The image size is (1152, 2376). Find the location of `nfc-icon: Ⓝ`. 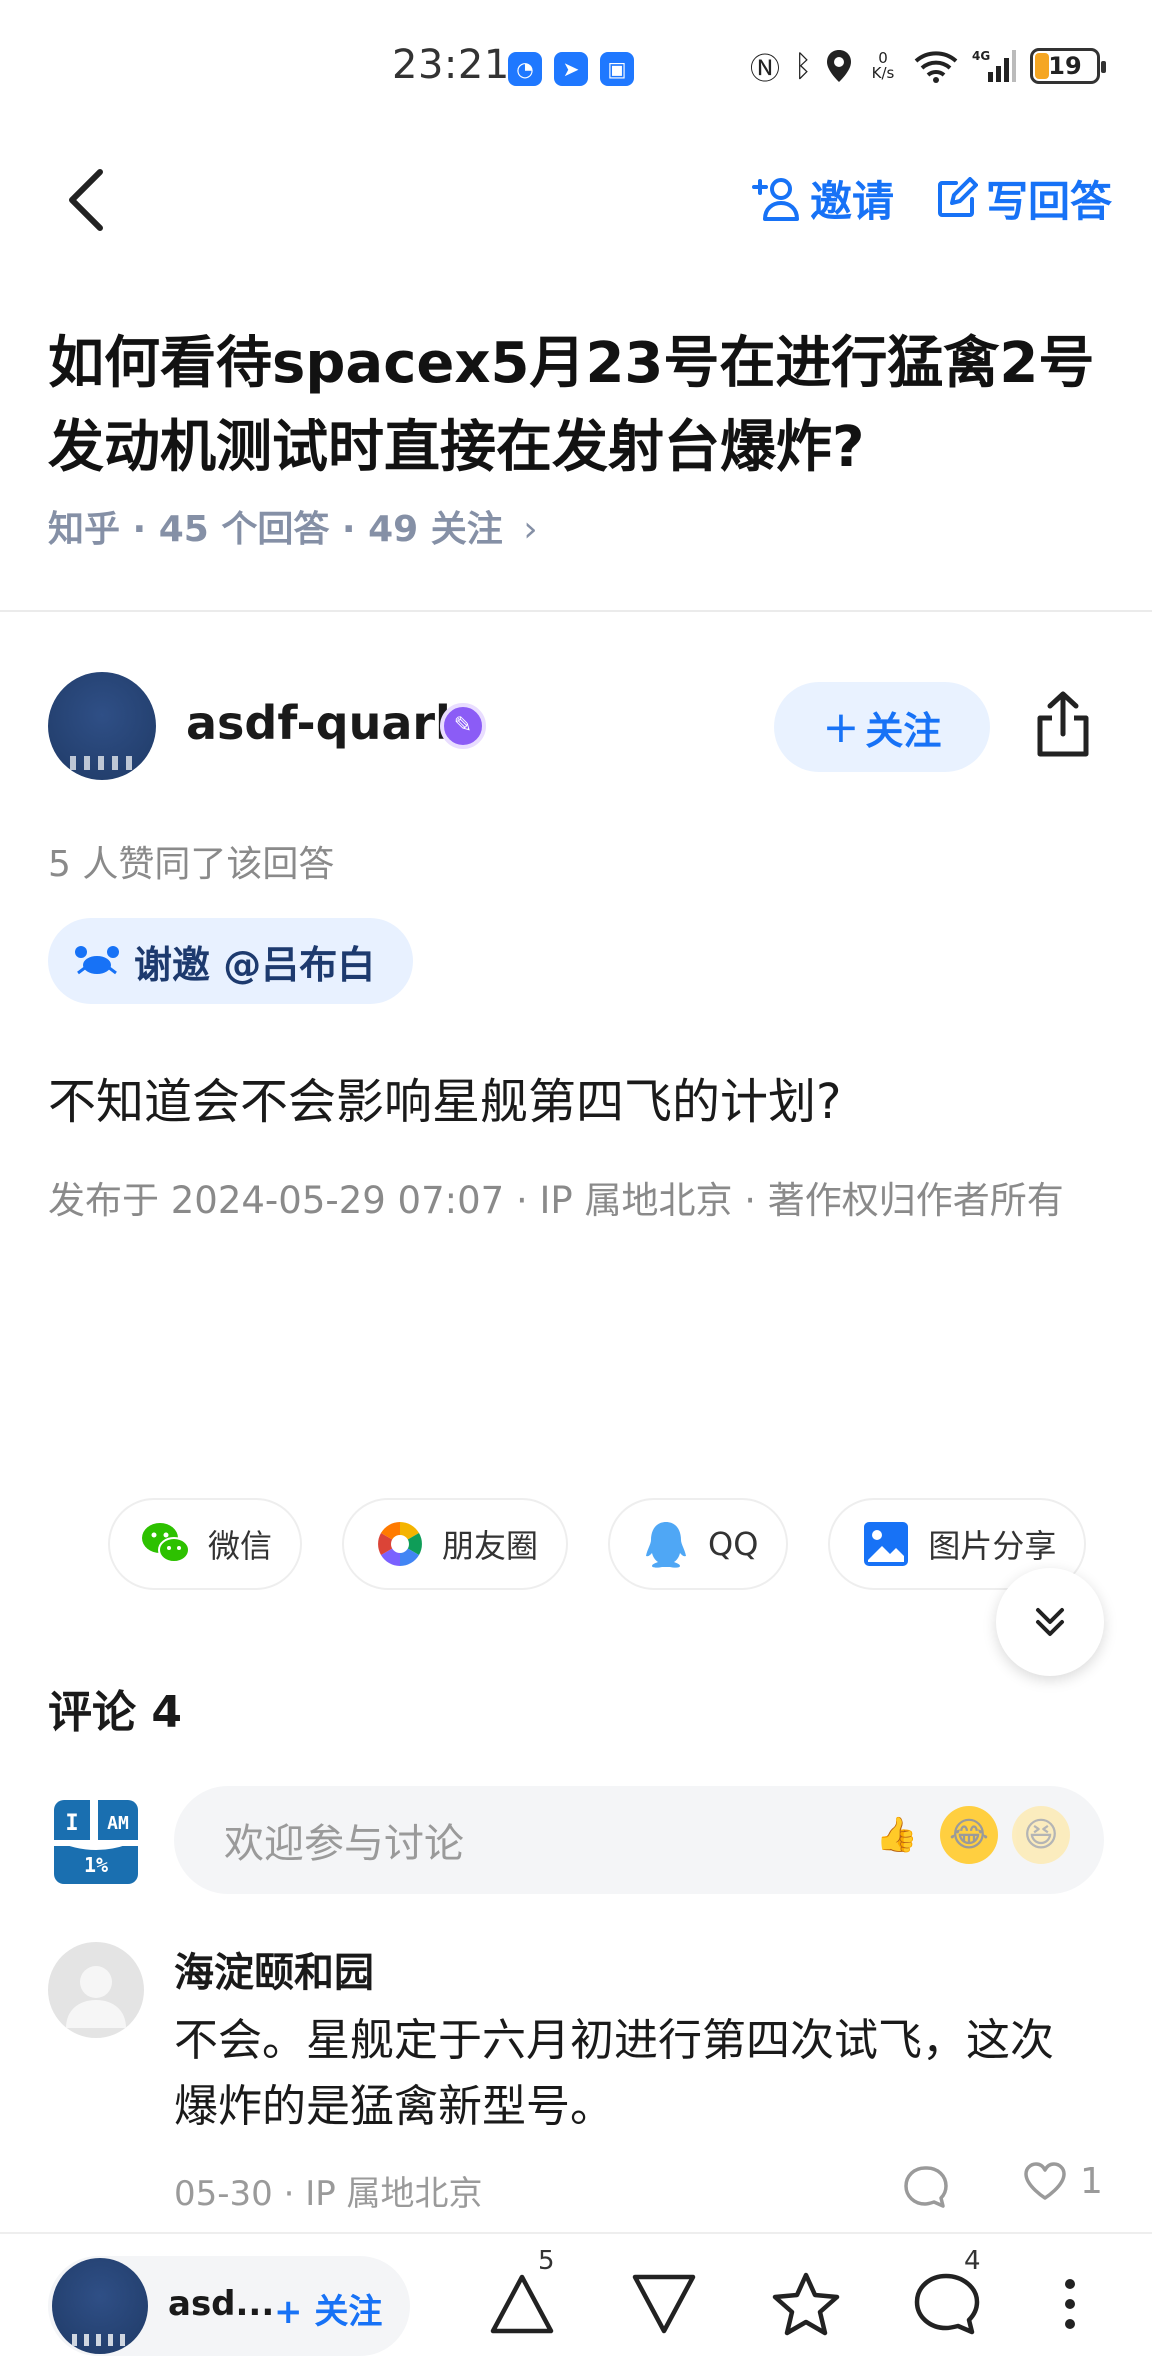

nfc-icon: Ⓝ is located at coordinates (765, 69).